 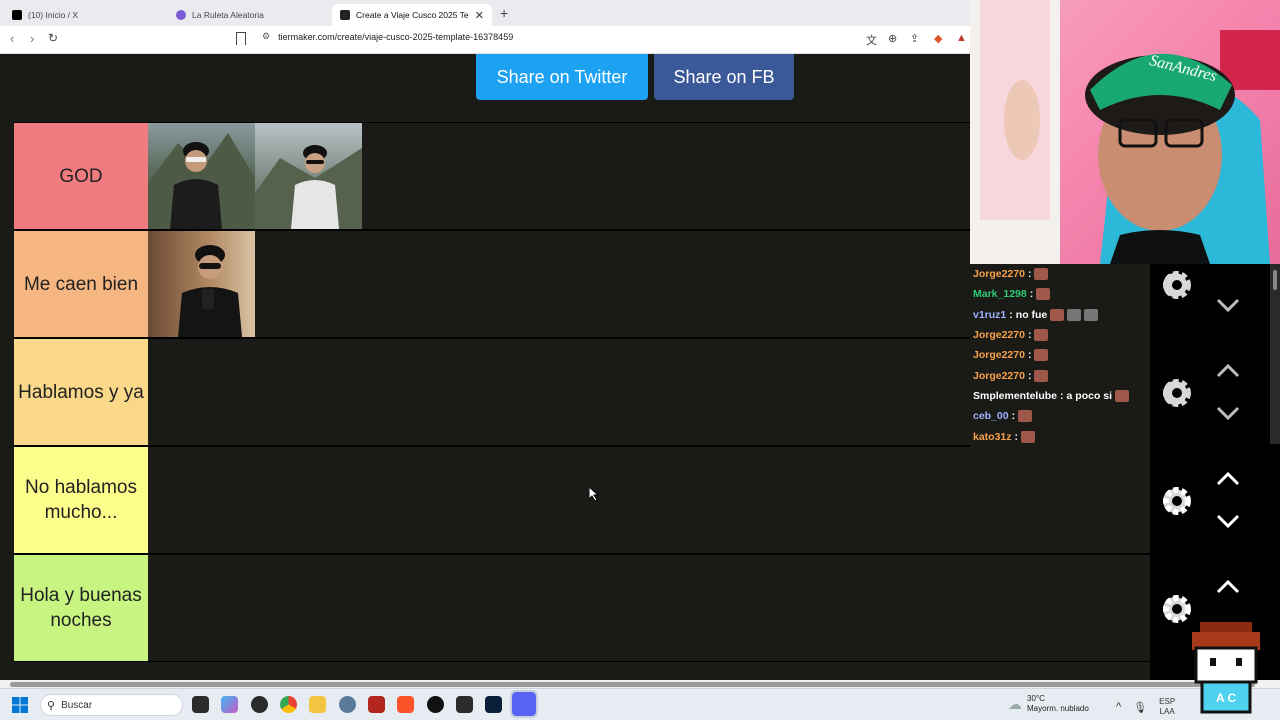 What do you see at coordinates (229, 704) in the screenshot?
I see `copilot-icon` at bounding box center [229, 704].